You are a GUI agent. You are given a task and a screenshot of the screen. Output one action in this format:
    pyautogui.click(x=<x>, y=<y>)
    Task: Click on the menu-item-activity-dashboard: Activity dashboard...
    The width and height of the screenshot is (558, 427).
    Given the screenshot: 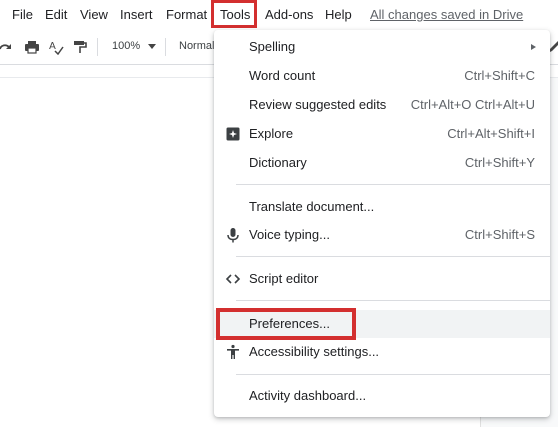 What is the action you would take?
    pyautogui.click(x=382, y=396)
    